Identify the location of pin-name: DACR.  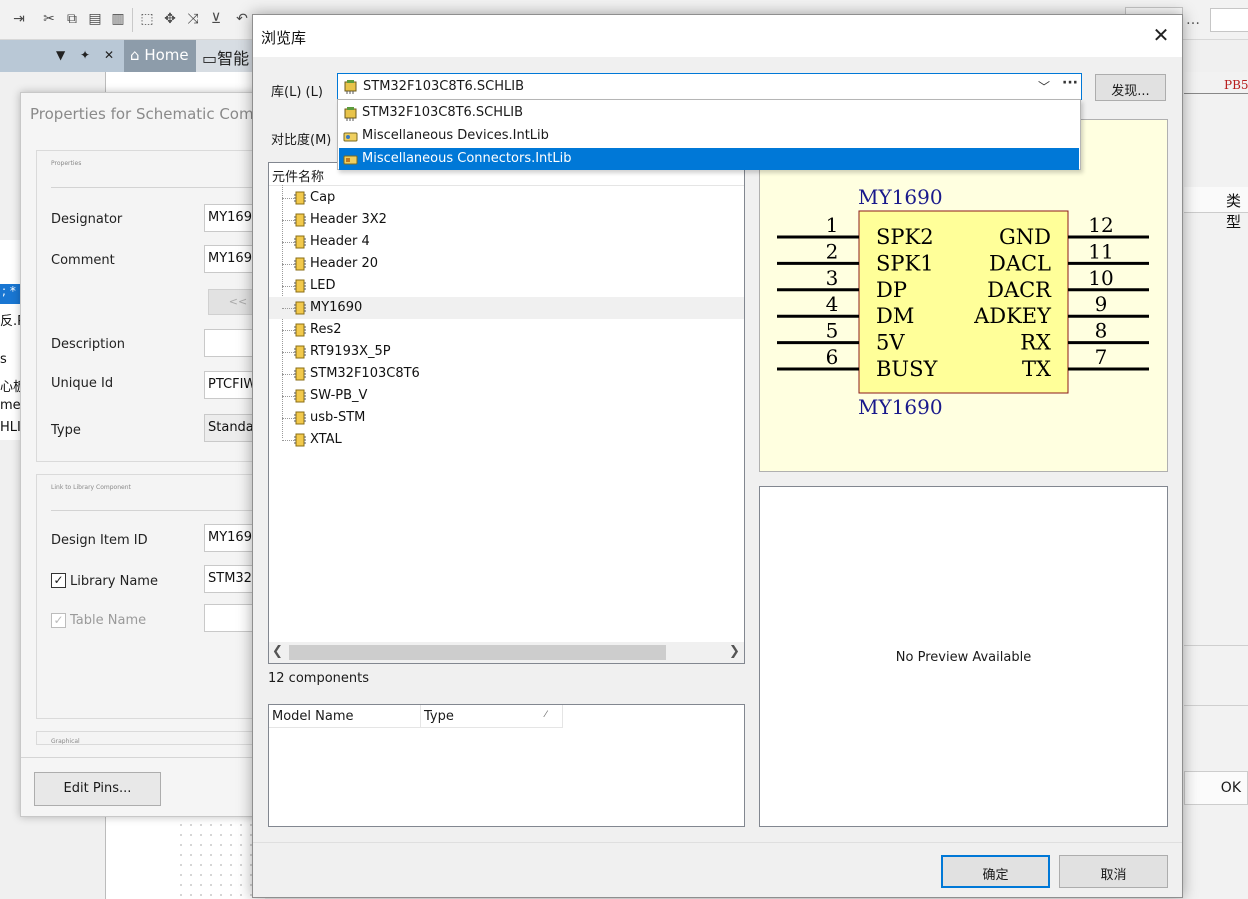
(1019, 290).